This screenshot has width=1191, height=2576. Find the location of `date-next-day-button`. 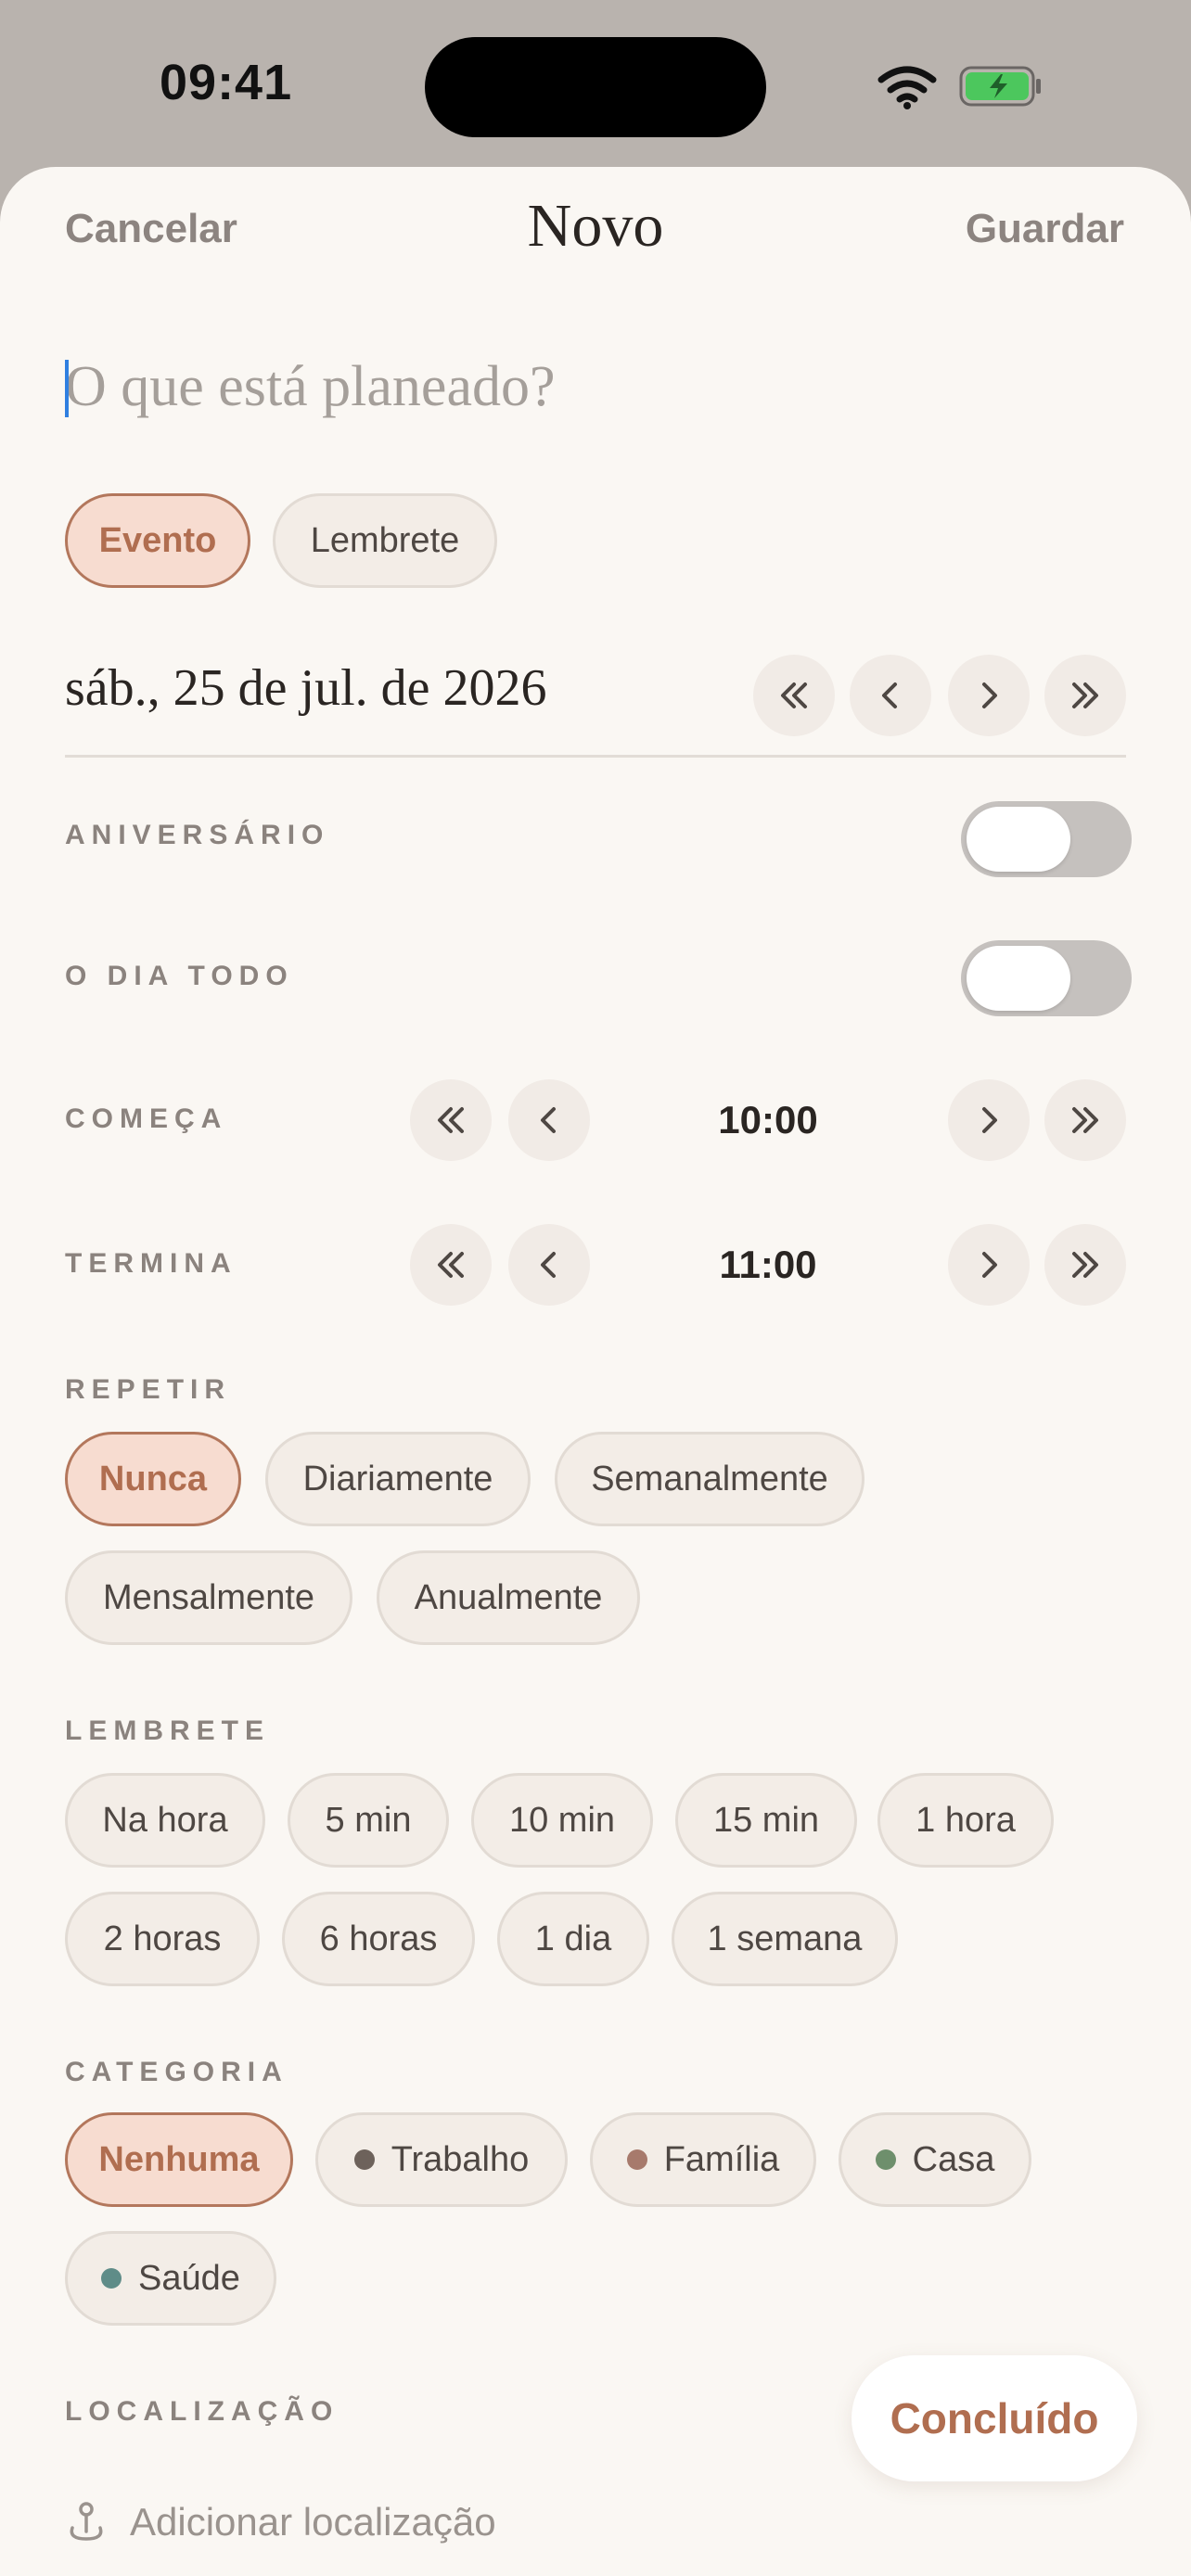

date-next-day-button is located at coordinates (989, 695).